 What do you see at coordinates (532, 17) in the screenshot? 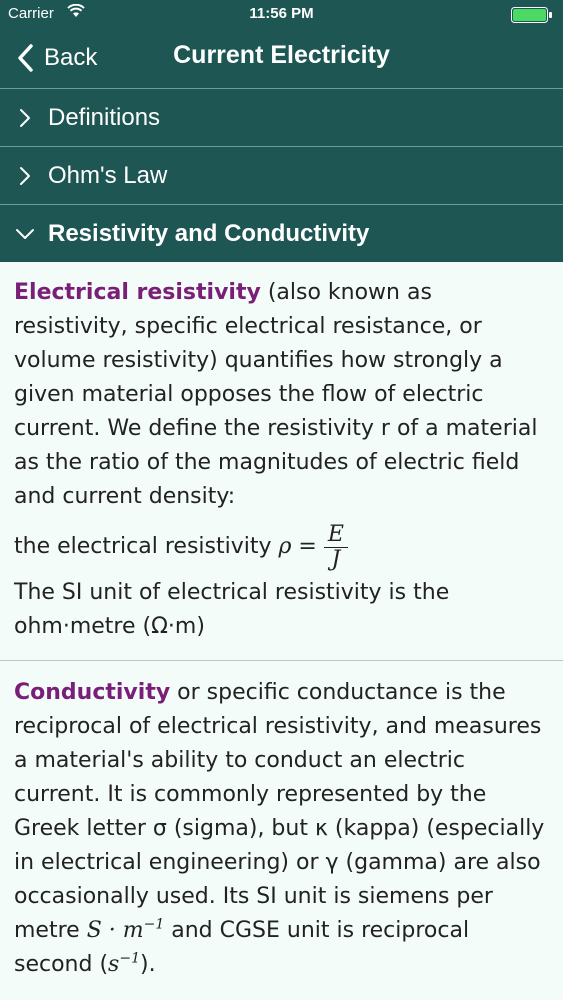
I see `battery-icon` at bounding box center [532, 17].